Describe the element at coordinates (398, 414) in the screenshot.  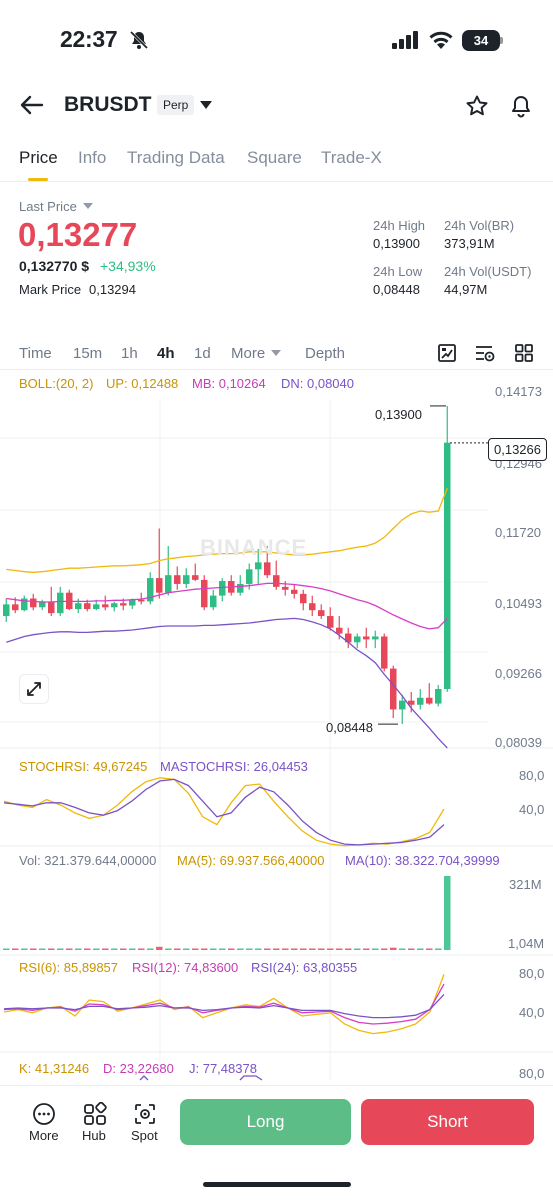
I see `high-label: 0,13900` at that location.